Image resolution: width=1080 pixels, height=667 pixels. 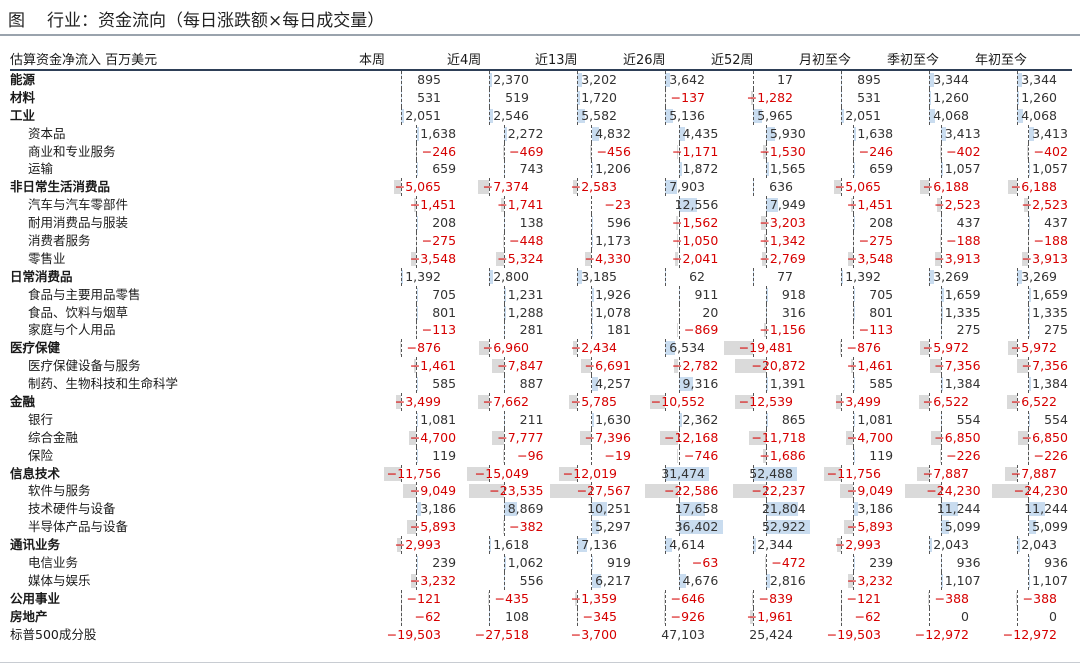 I want to click on cell-value: 17, so click(x=785, y=79).